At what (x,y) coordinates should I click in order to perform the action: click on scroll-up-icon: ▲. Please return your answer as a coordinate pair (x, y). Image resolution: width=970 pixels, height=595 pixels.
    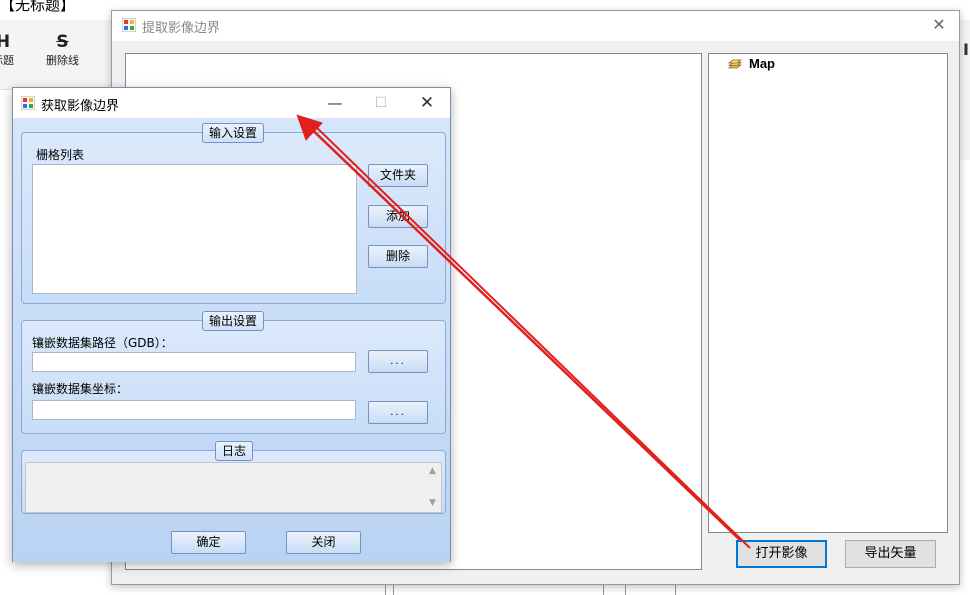
    Looking at the image, I should click on (432, 471).